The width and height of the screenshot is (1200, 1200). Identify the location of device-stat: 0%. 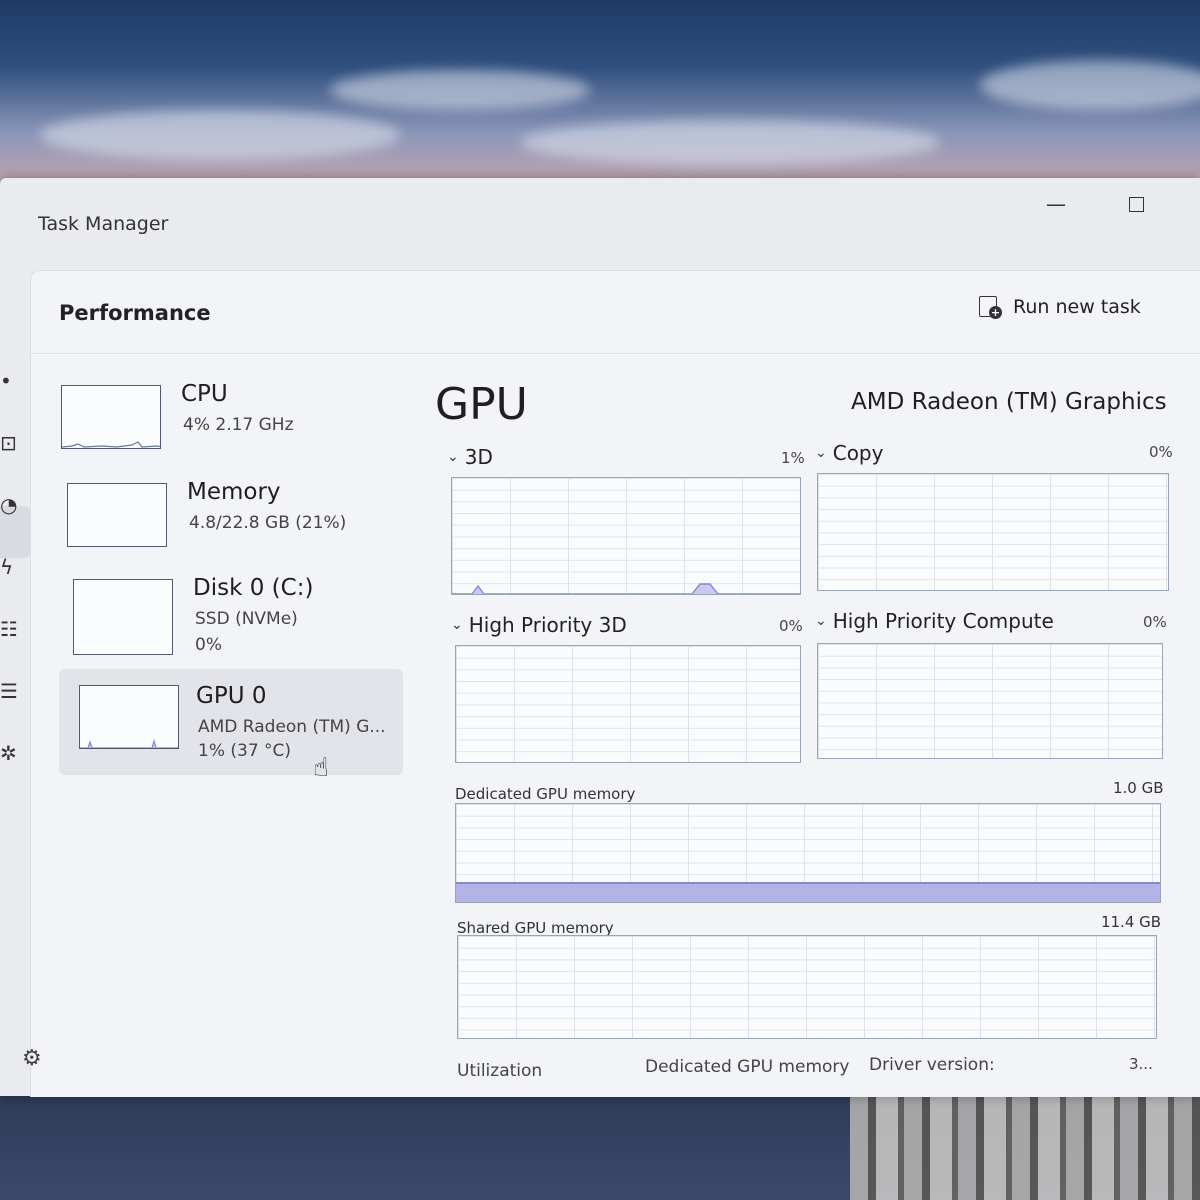
(208, 645).